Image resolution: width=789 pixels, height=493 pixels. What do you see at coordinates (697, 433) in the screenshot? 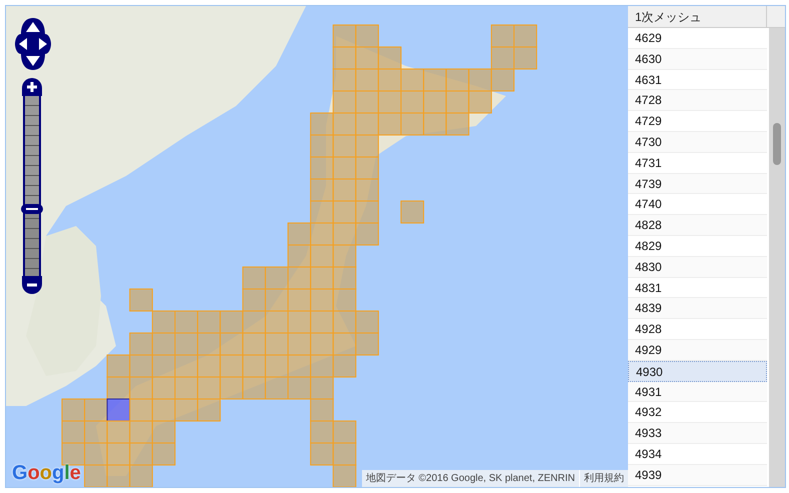
I see `mesh-row: 4933` at bounding box center [697, 433].